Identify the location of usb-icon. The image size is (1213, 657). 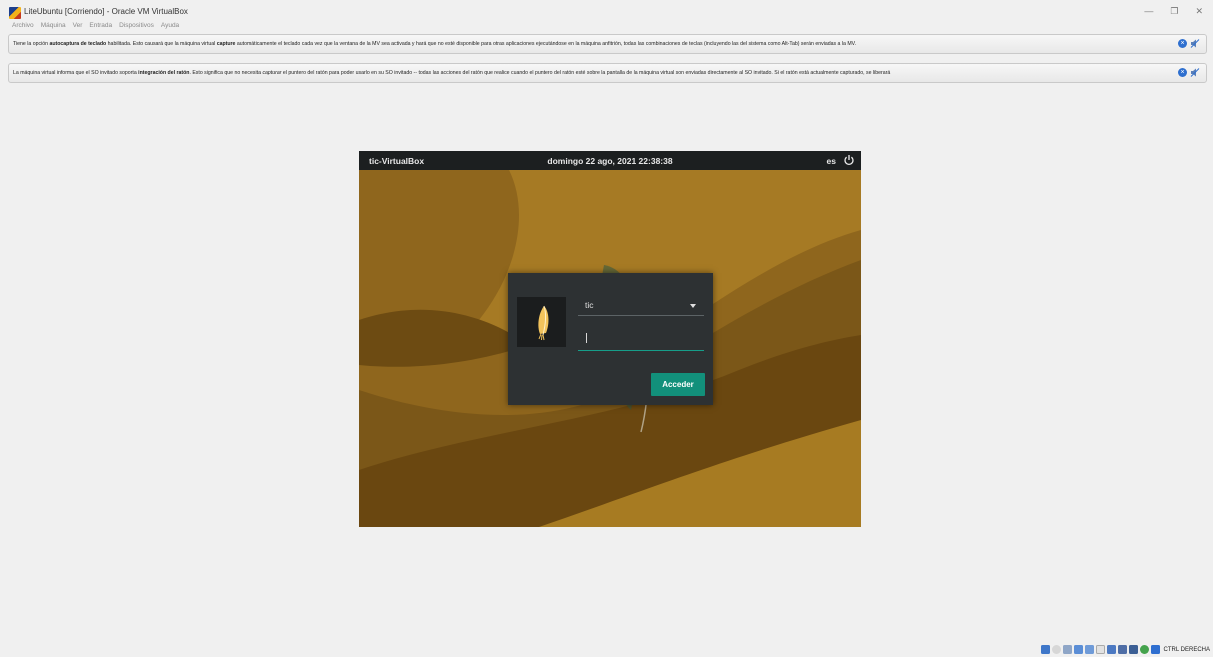
(1089, 649).